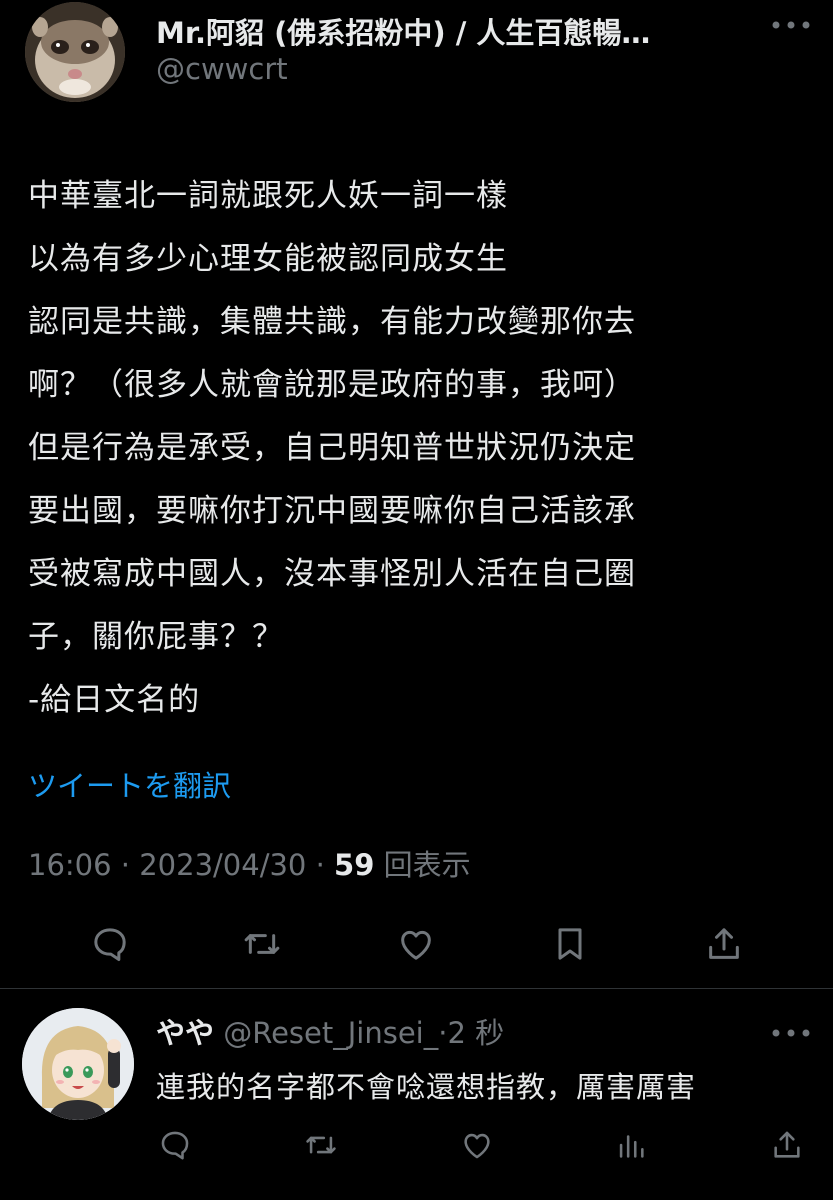 The image size is (833, 1200). What do you see at coordinates (332, 511) in the screenshot?
I see `tweet-text-line: 要出國，要嘛你打沉中國要嘛你自己活該承` at bounding box center [332, 511].